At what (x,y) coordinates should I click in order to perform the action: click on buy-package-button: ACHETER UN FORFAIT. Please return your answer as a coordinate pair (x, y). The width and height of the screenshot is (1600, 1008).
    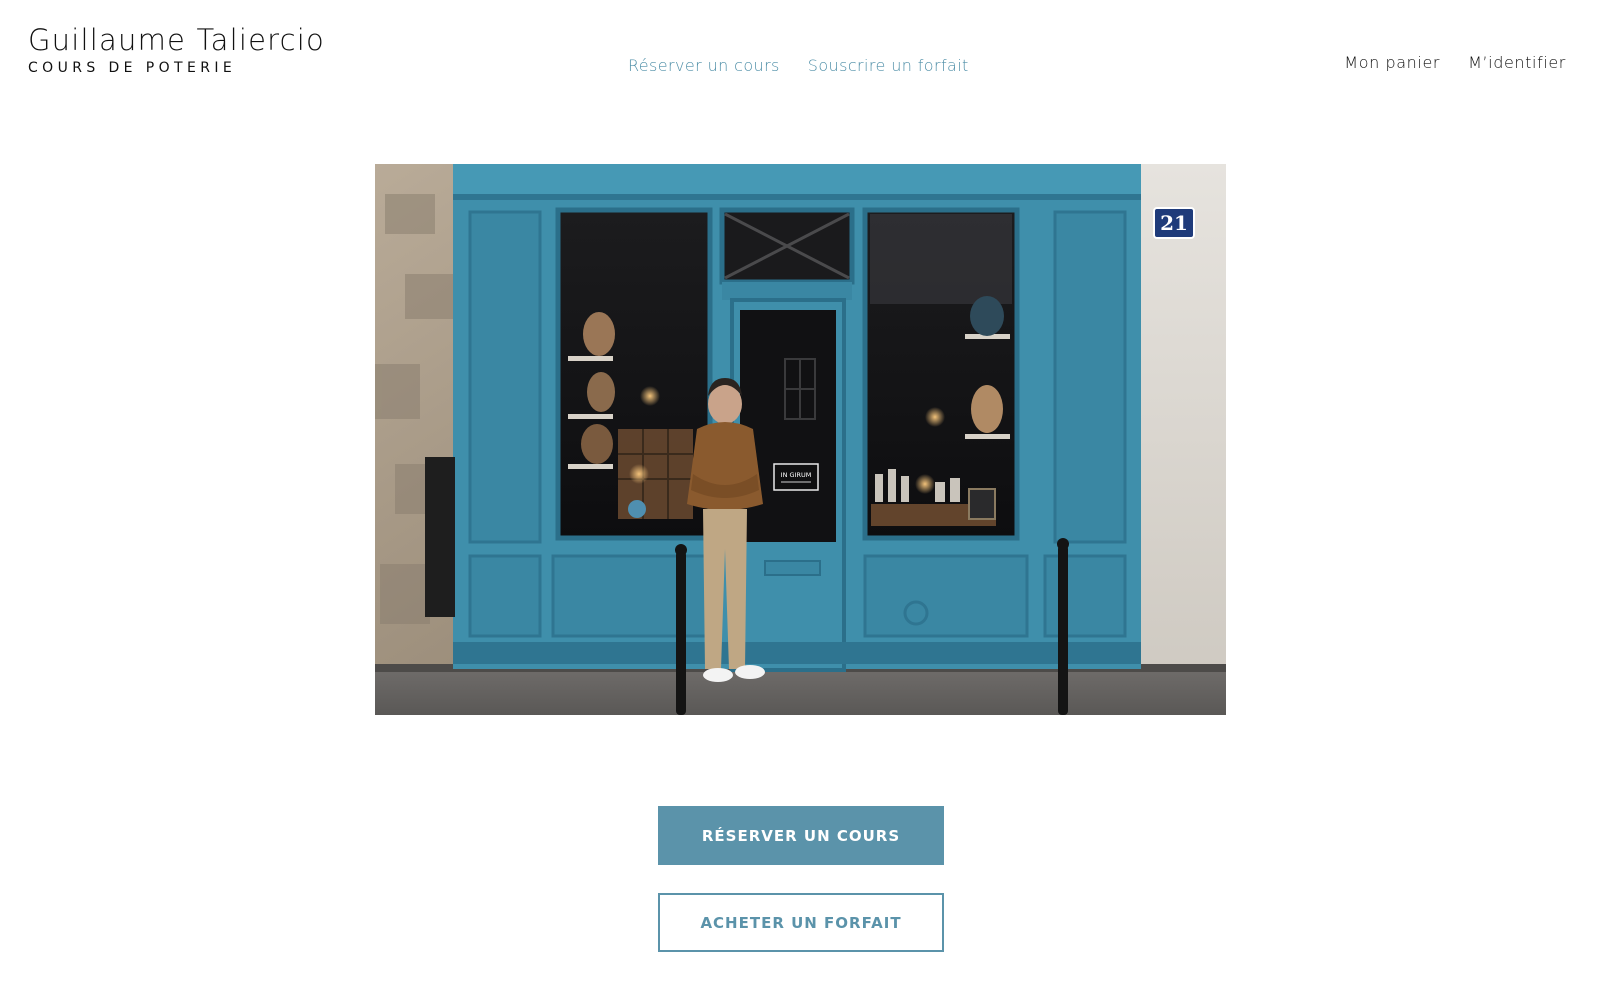
    Looking at the image, I should click on (801, 922).